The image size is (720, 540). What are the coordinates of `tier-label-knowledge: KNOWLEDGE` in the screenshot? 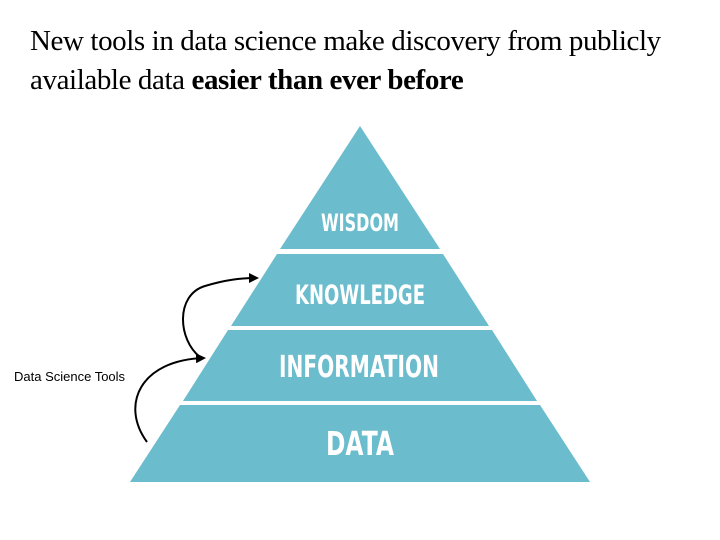 It's located at (360, 295).